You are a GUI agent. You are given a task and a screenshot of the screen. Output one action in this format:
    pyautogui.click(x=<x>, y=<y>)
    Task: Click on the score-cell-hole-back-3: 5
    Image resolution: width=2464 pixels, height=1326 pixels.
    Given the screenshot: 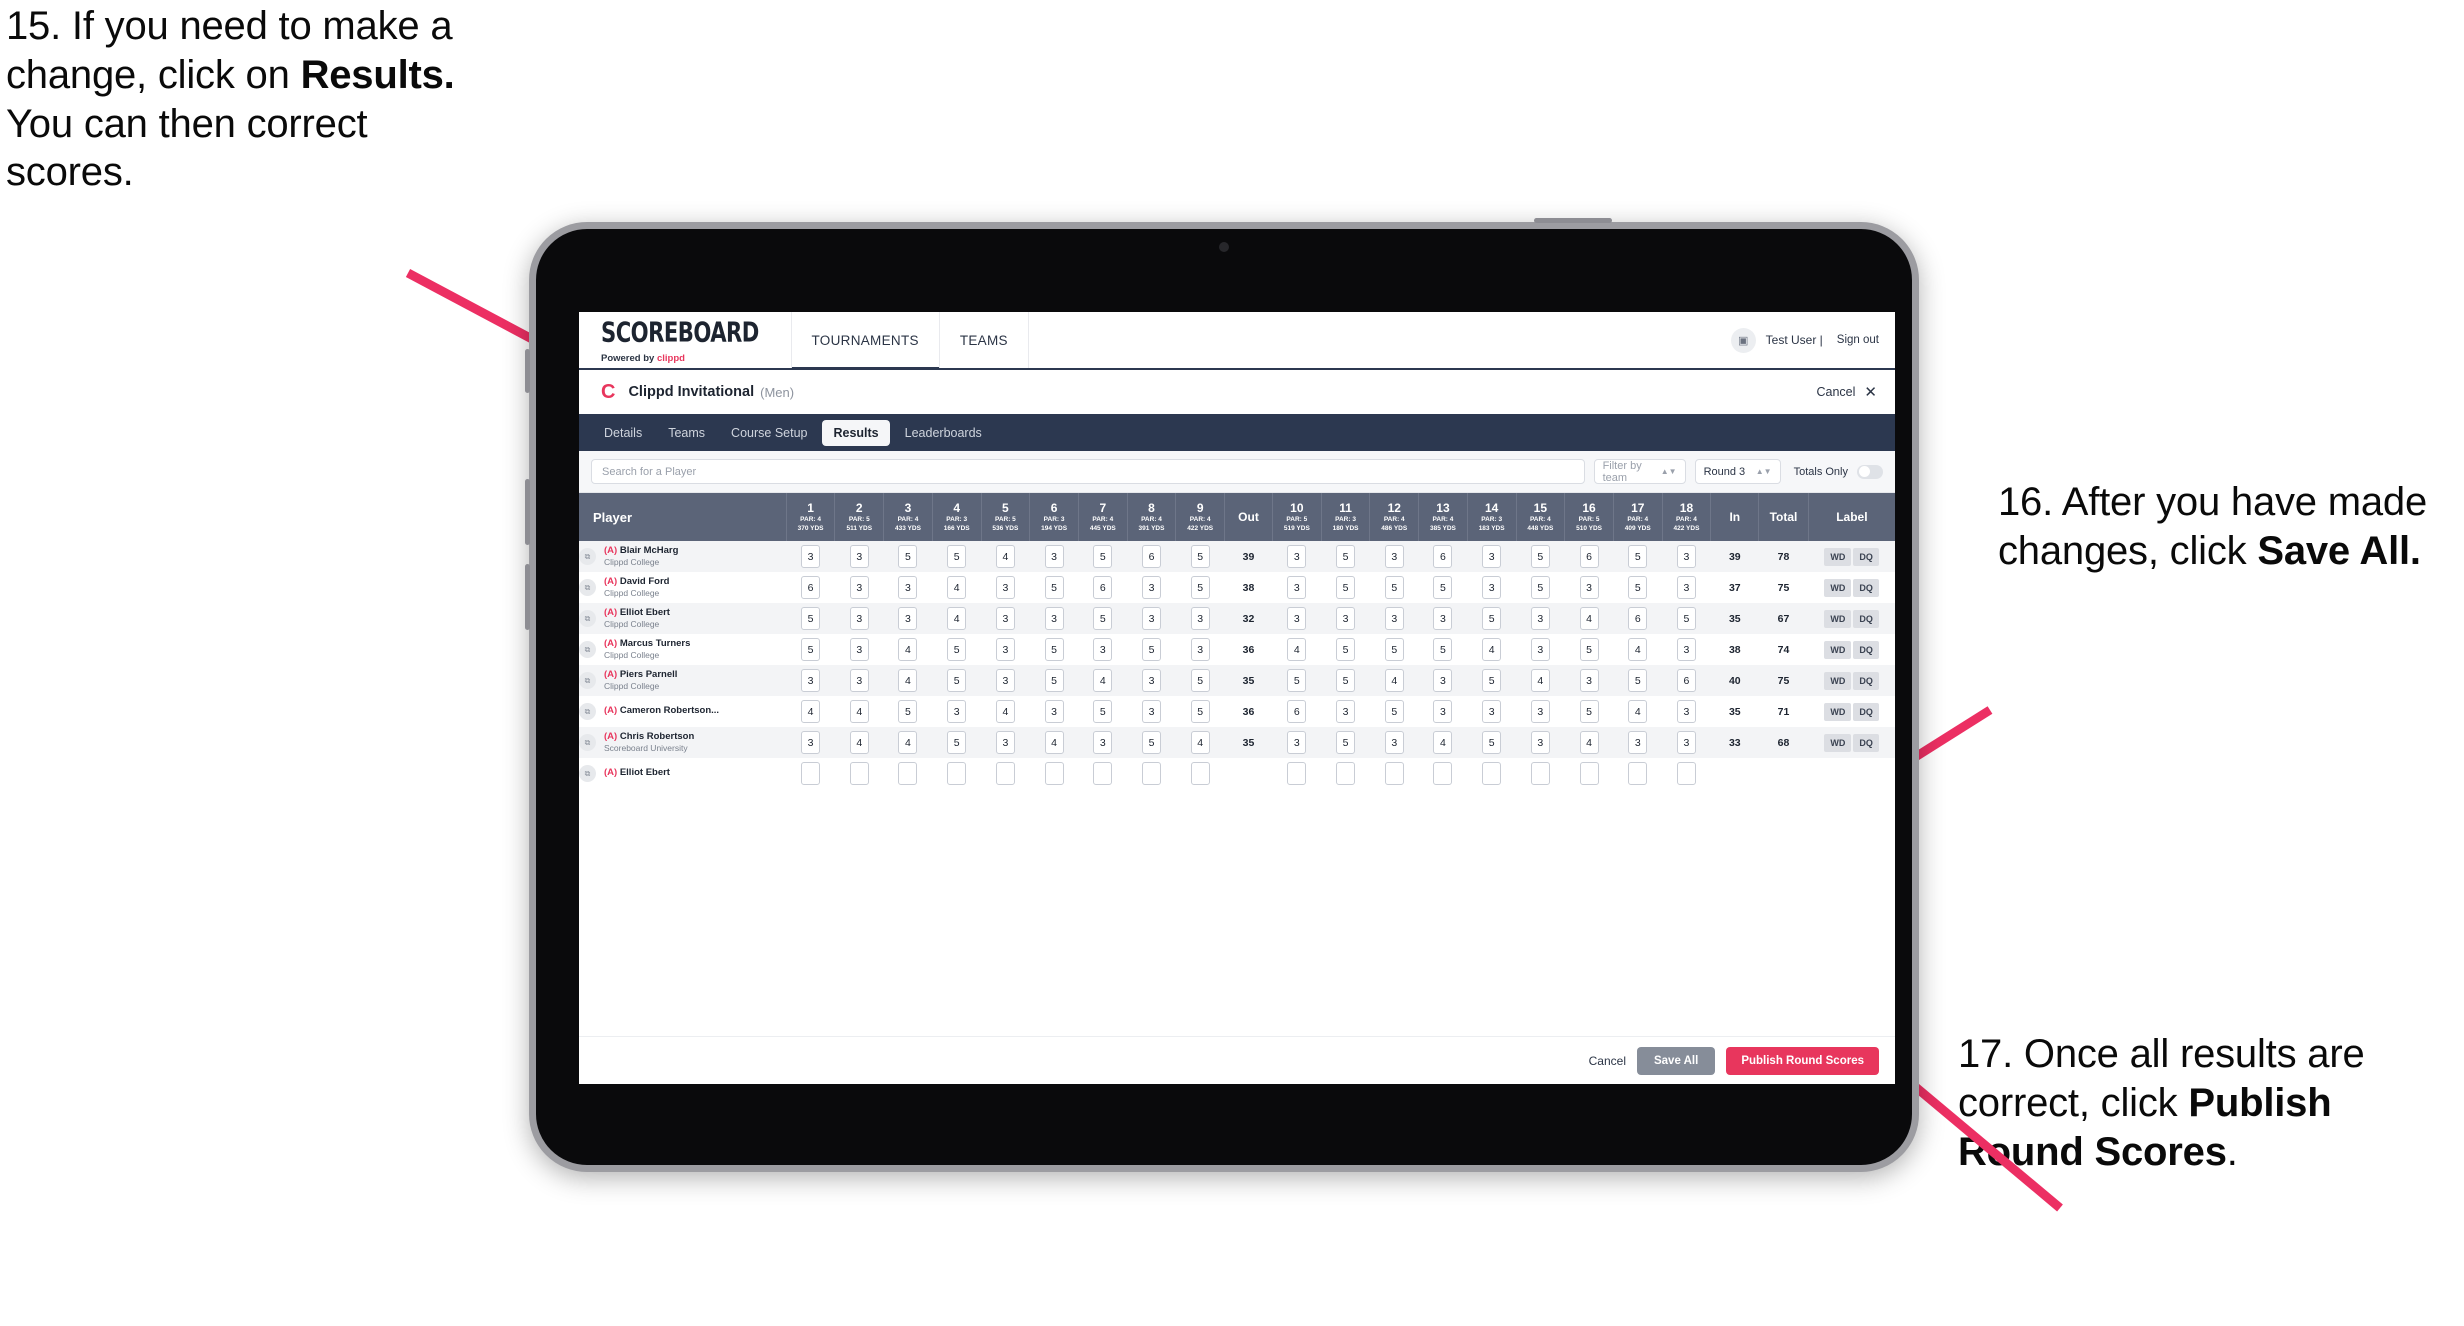 What is the action you would take?
    pyautogui.click(x=1394, y=649)
    